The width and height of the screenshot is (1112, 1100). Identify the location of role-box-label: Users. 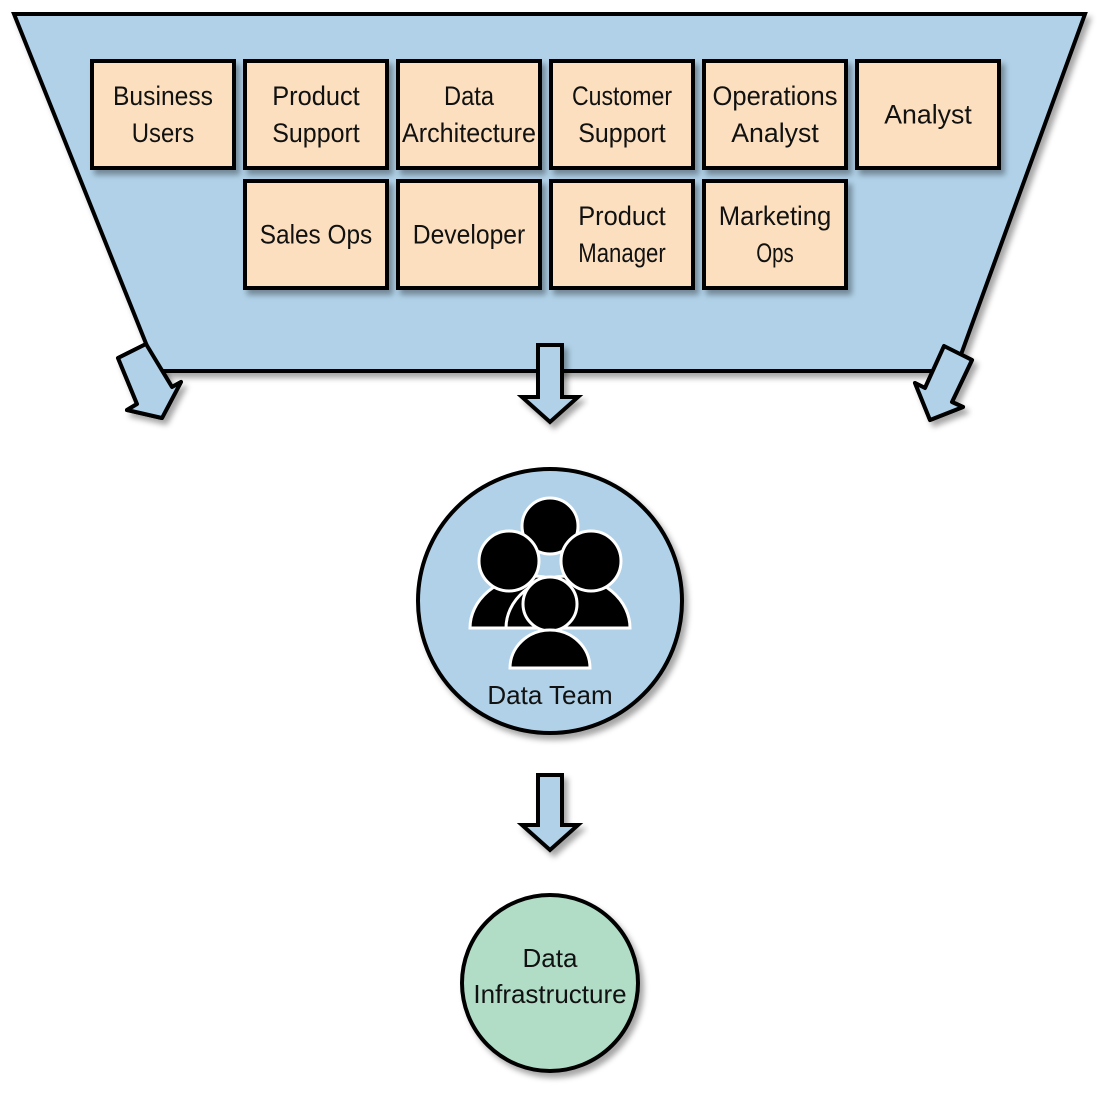
(163, 133).